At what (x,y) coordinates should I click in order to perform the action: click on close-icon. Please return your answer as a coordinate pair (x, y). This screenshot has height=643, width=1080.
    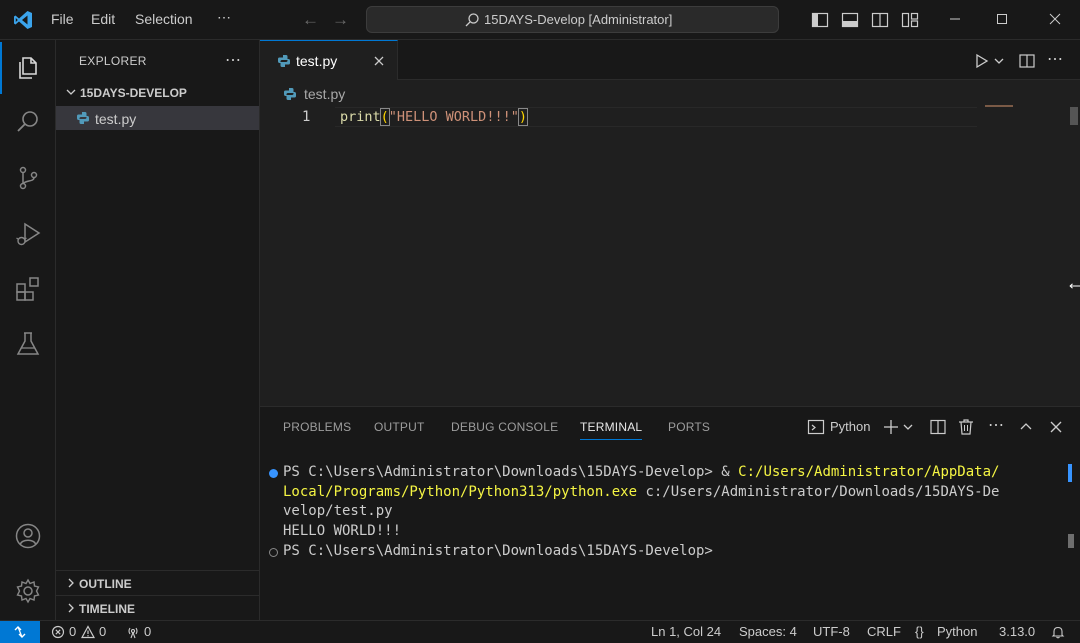
    Looking at the image, I should click on (379, 61).